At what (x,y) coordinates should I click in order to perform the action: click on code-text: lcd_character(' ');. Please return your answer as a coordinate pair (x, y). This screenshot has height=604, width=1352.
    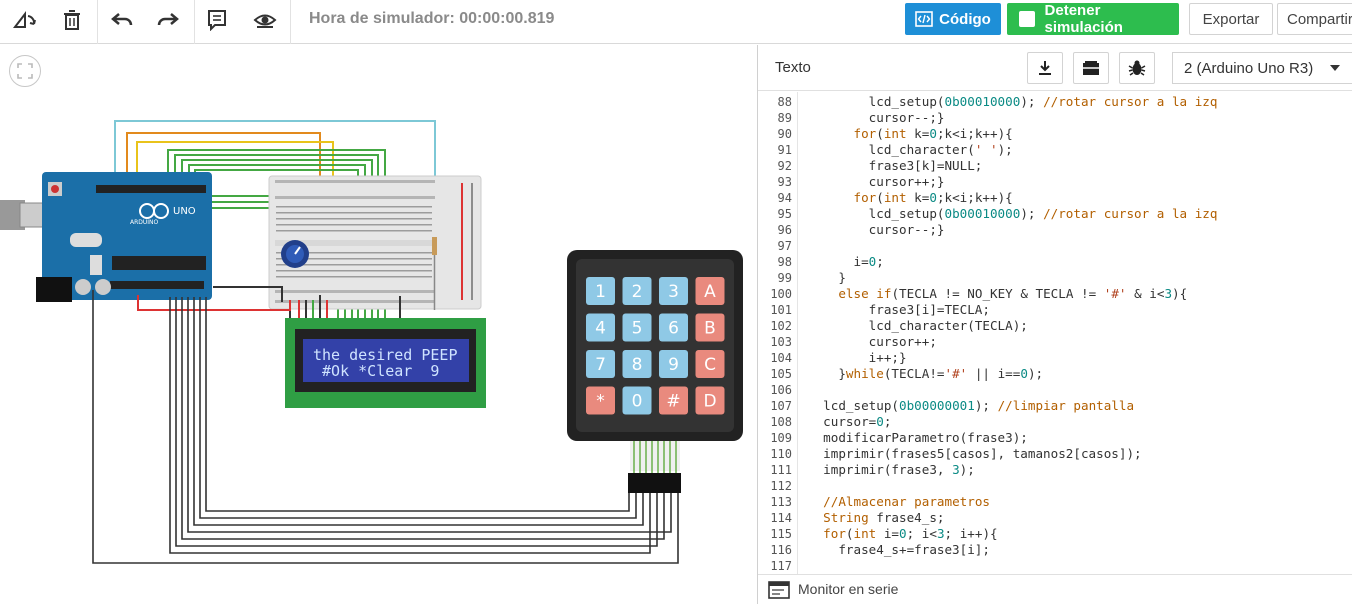
    Looking at the image, I should click on (910, 149).